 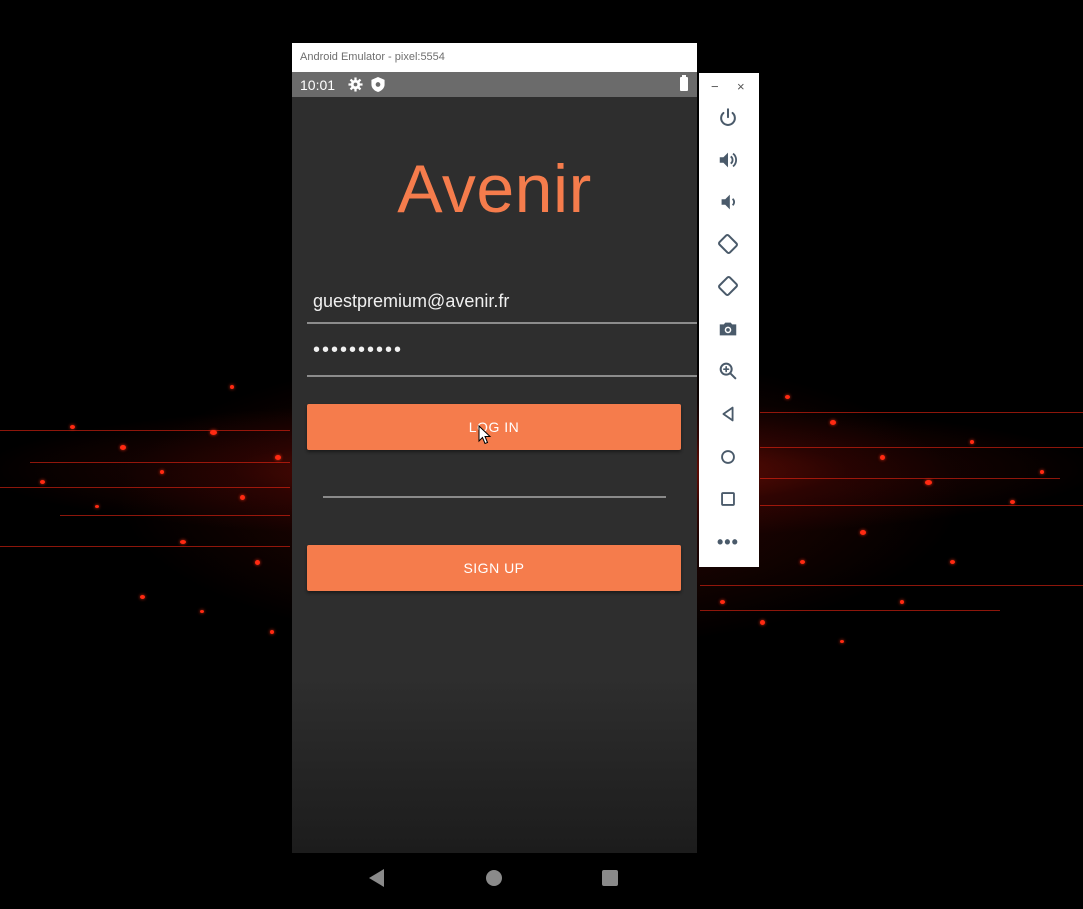 I want to click on password-mask: ••••••••••, so click(x=358, y=350).